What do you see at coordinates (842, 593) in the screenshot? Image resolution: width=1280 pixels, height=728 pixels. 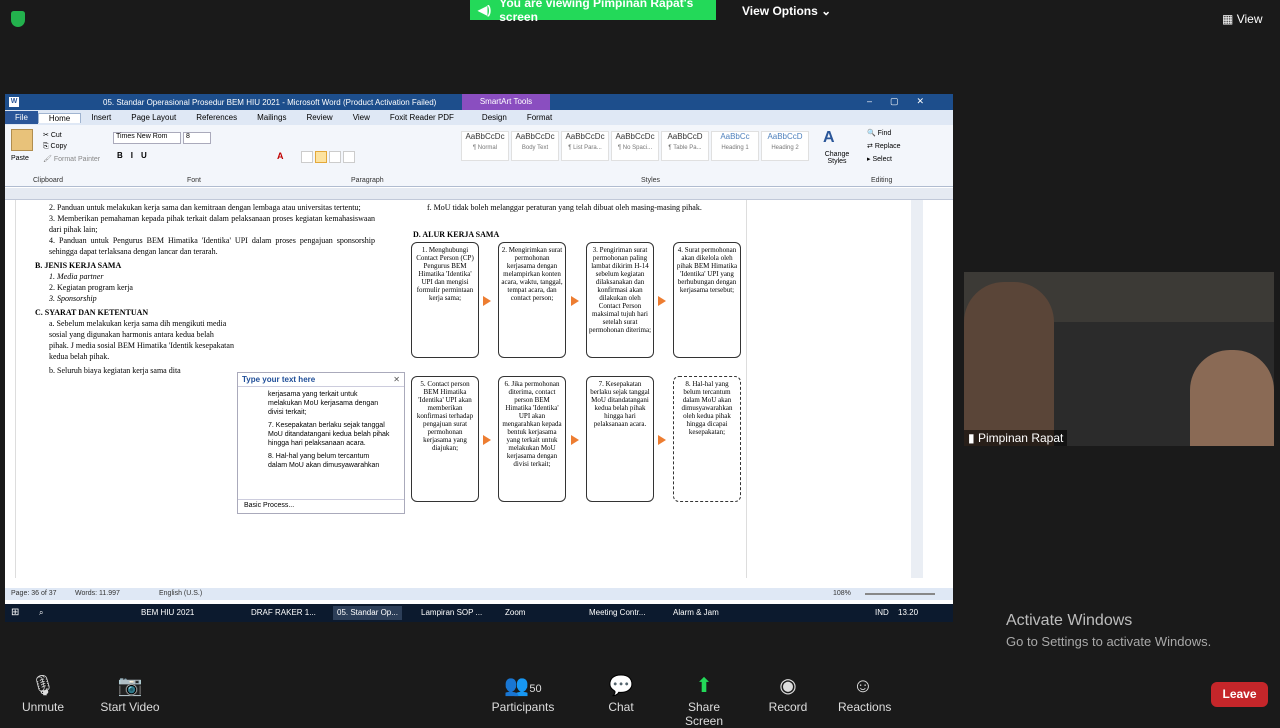 I see `zoom-level: 108%` at bounding box center [842, 593].